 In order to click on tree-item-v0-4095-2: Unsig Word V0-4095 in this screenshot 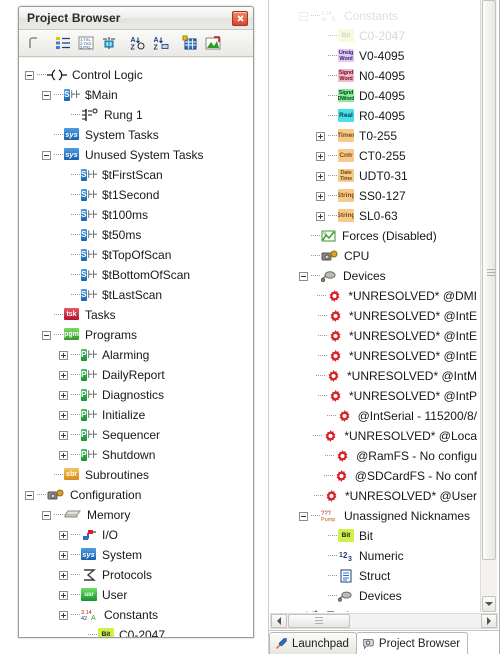, I will do `click(373, 56)`.